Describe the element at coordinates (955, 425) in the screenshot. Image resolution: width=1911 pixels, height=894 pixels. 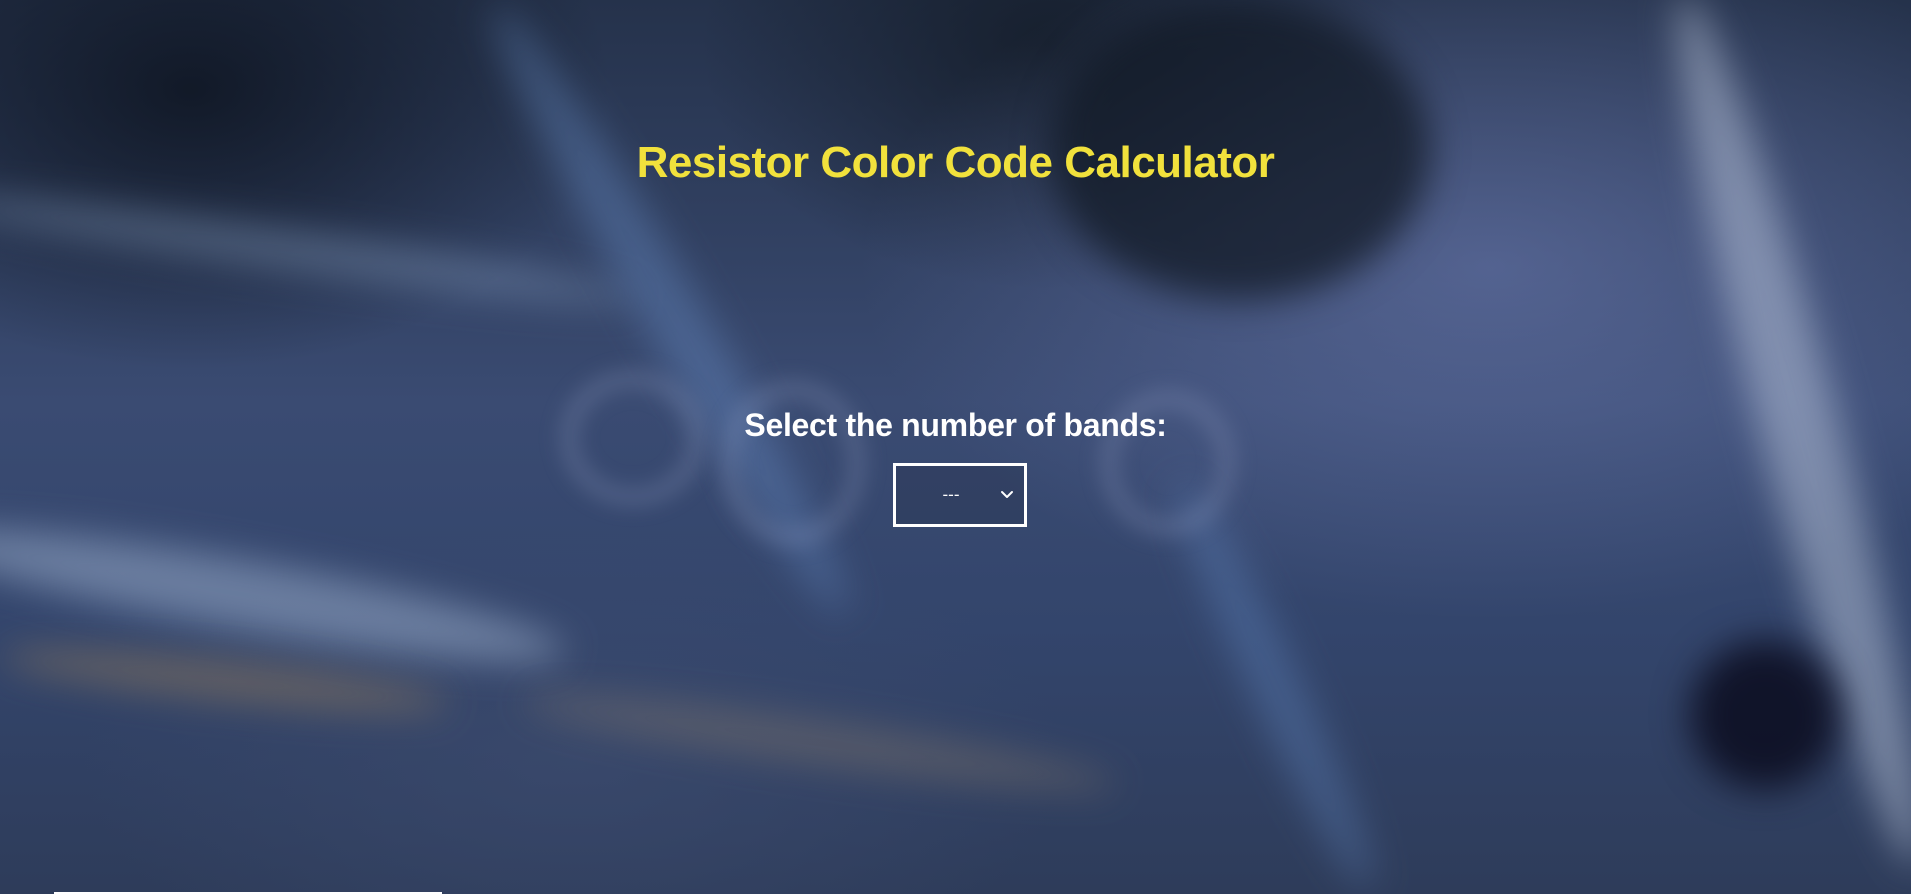
I see `bands-label: Select the number of bands:` at that location.